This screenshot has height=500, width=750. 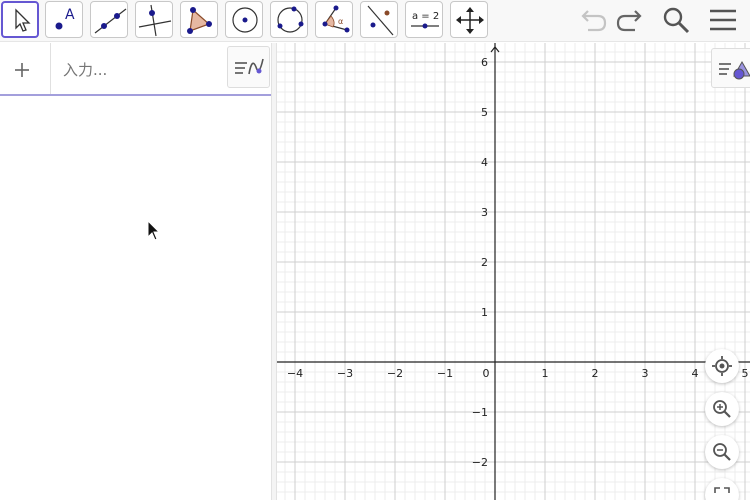 I want to click on angle-icon: α, so click(x=336, y=19).